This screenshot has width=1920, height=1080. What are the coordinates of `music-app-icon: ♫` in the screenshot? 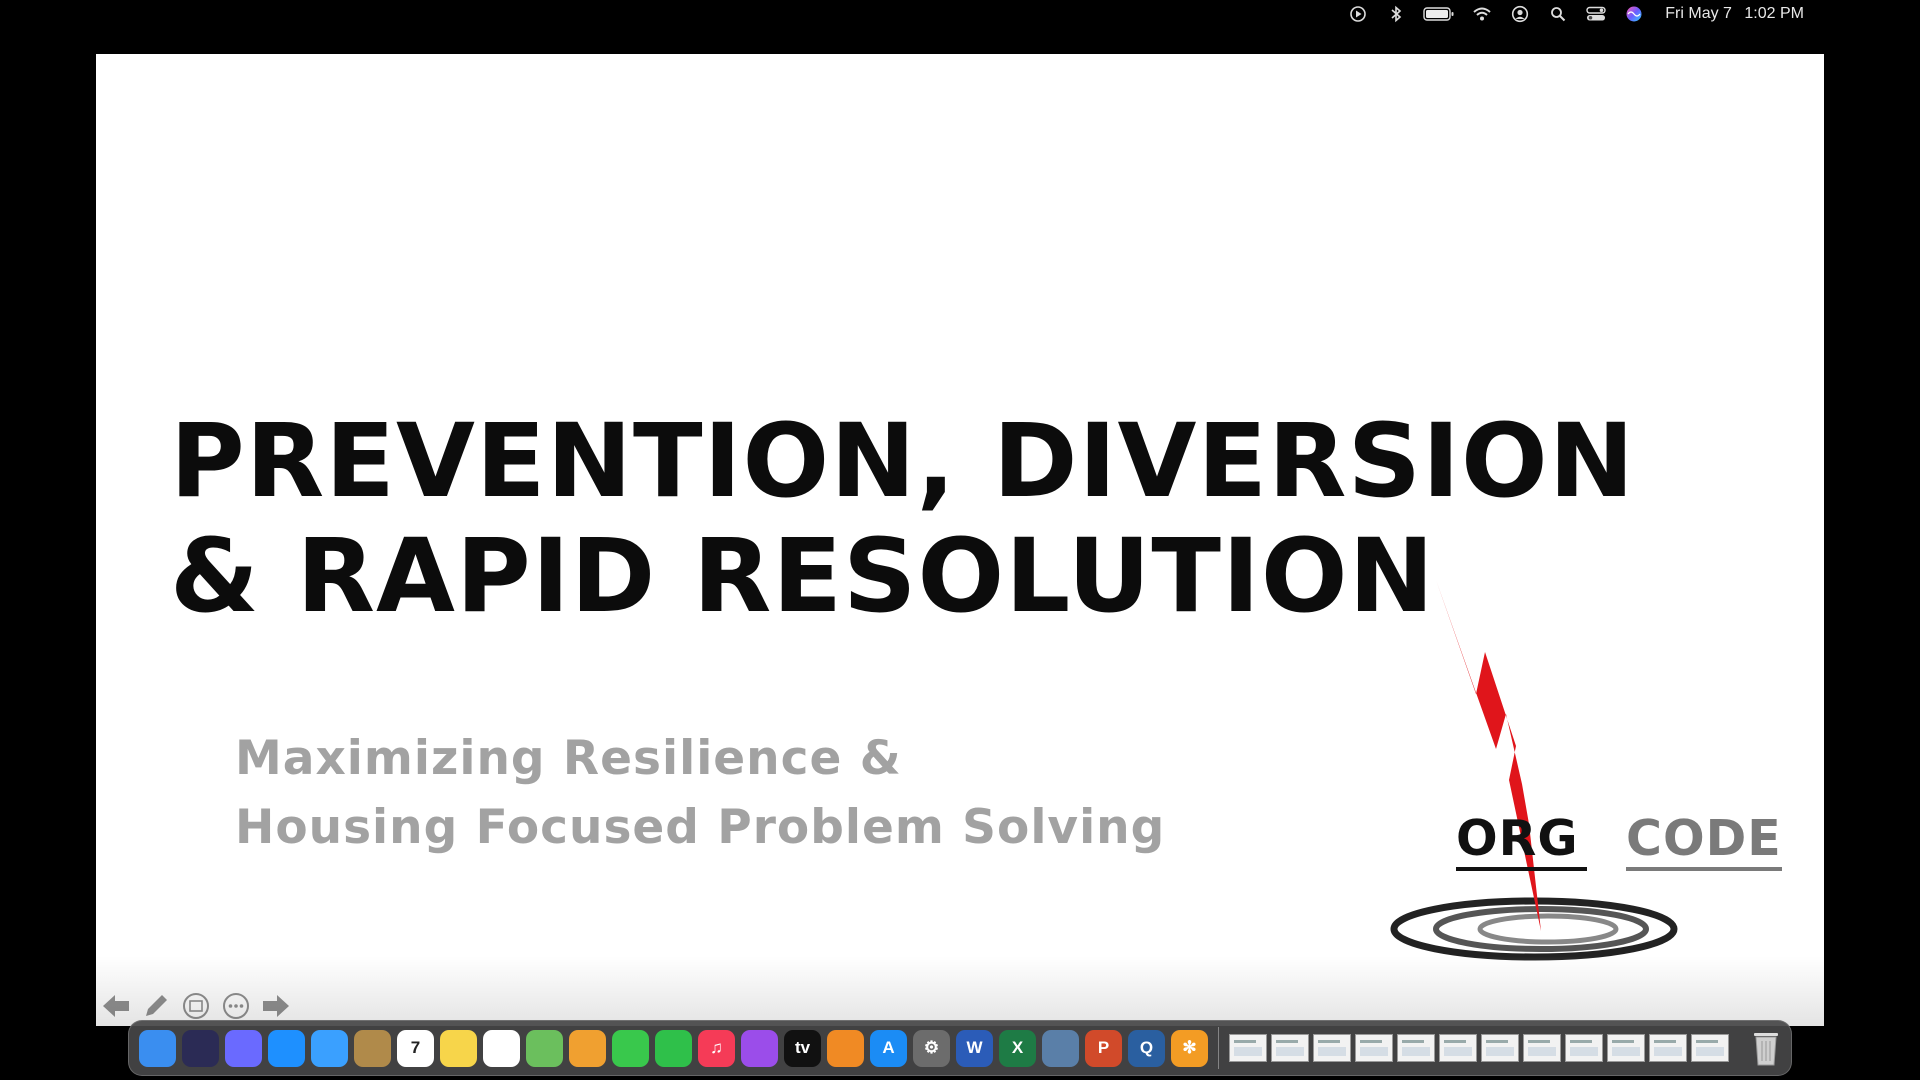 It's located at (716, 1048).